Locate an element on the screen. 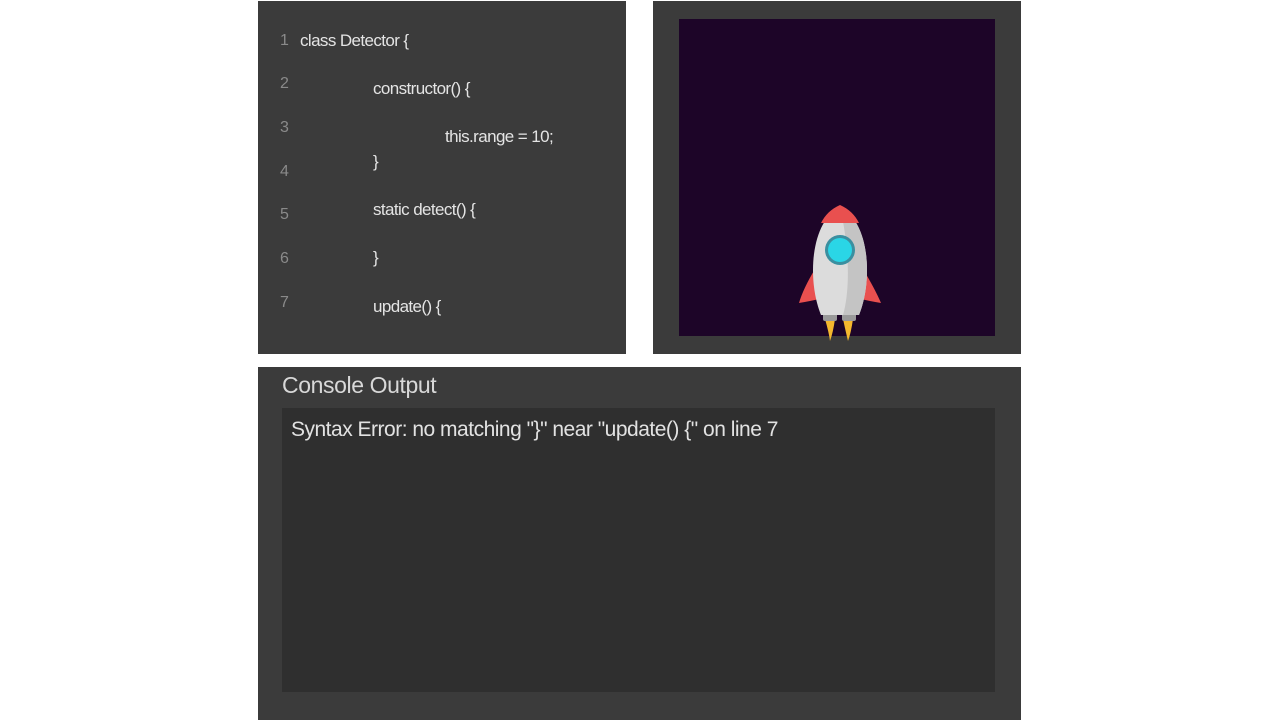 The image size is (1280, 720). line-number: 2 is located at coordinates (284, 83).